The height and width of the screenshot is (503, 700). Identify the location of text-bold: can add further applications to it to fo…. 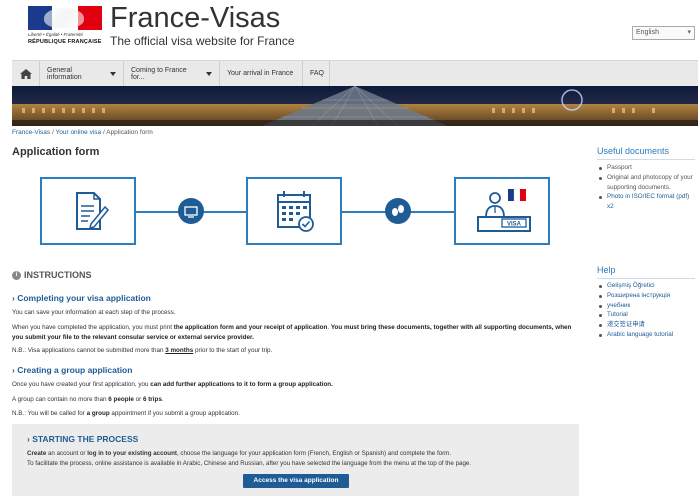
(241, 384).